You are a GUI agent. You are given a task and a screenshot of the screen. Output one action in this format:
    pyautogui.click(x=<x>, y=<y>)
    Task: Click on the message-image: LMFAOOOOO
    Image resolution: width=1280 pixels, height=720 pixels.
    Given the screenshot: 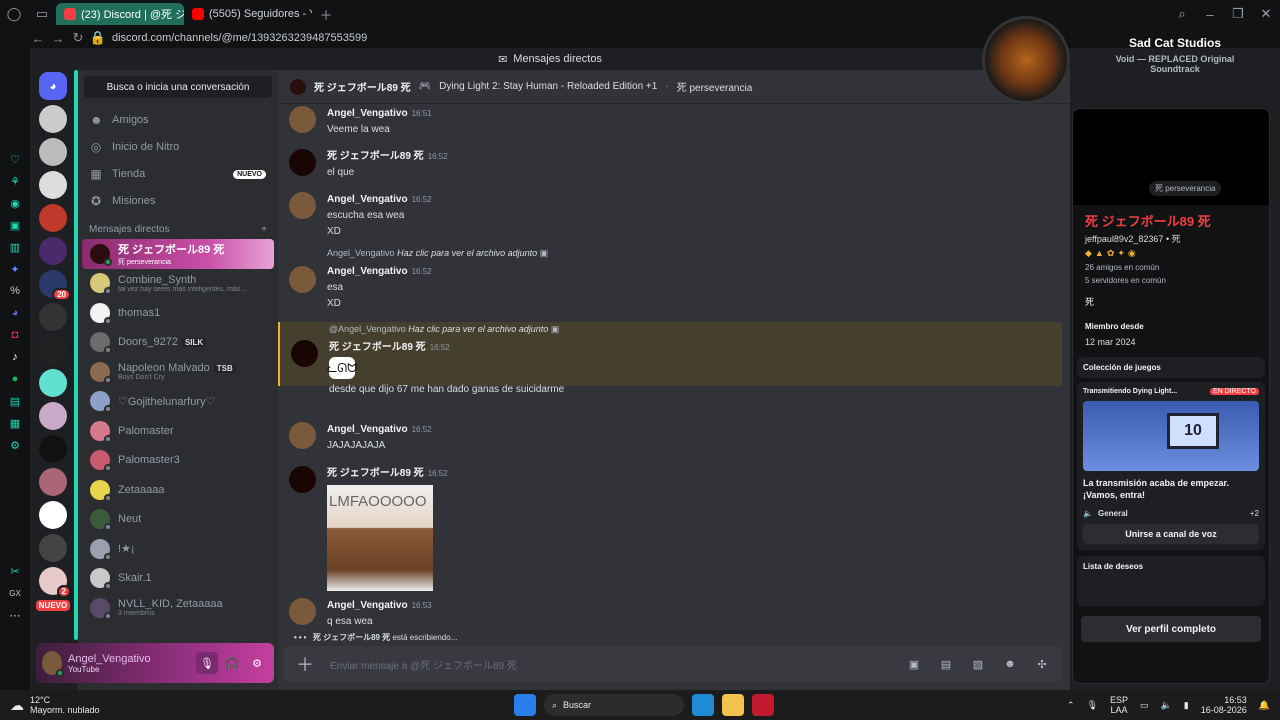 What is the action you would take?
    pyautogui.click(x=380, y=538)
    